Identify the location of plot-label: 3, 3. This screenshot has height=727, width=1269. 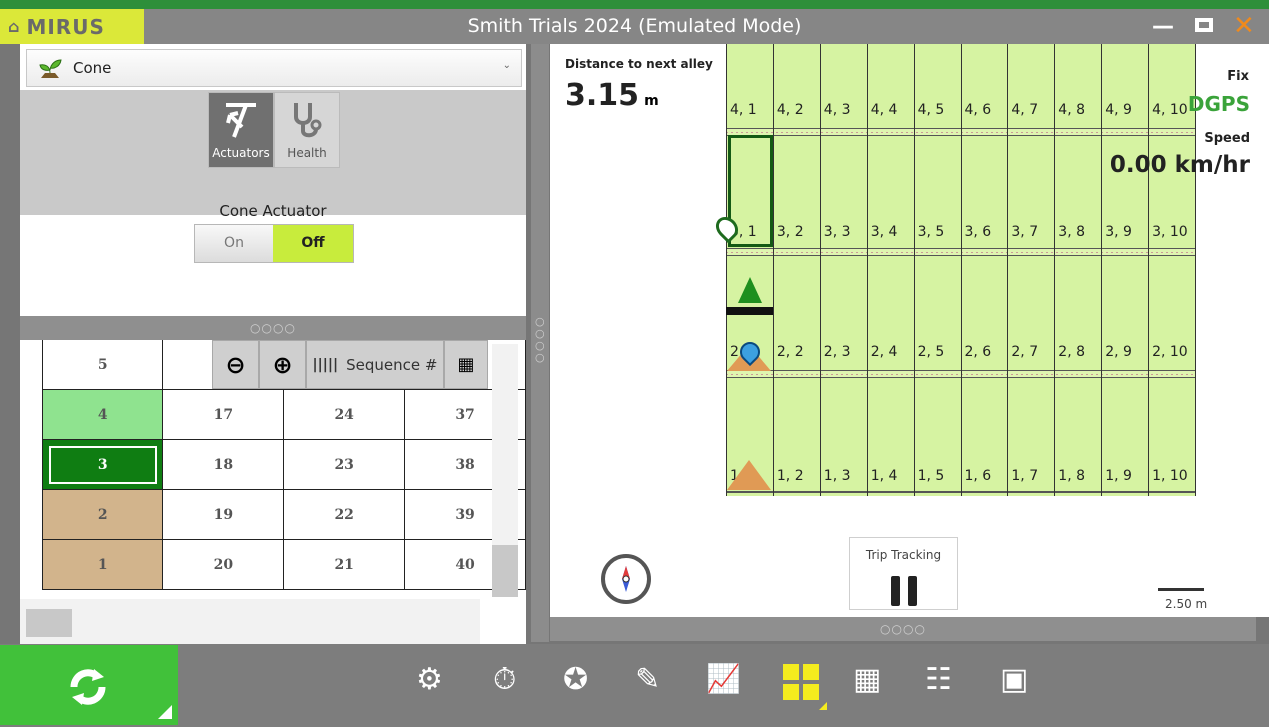
(837, 232).